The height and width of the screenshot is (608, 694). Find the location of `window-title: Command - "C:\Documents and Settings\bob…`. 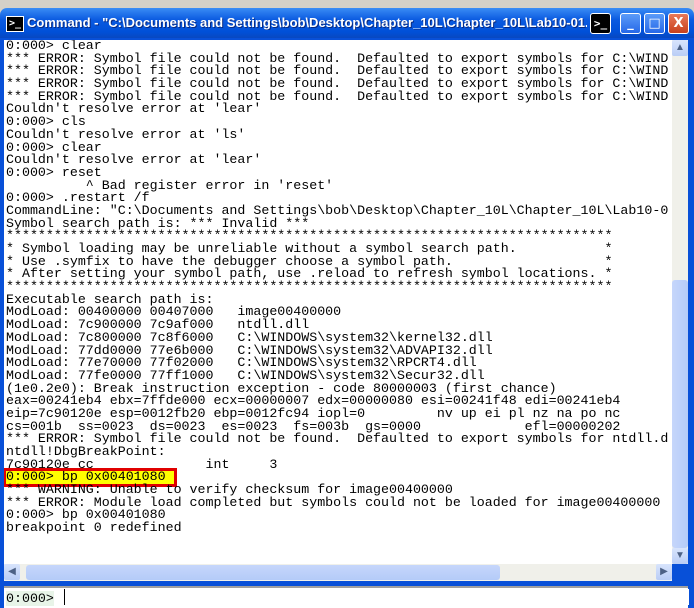

window-title: Command - "C:\Documents and Settings\bob… is located at coordinates (307, 22).